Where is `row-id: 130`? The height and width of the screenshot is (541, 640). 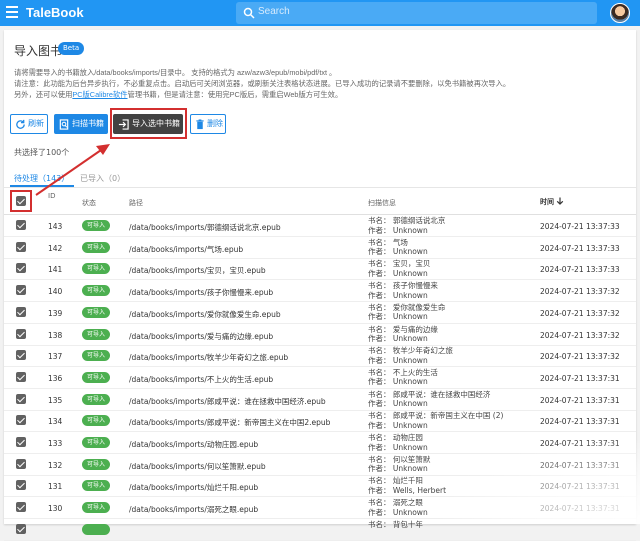 row-id: 130 is located at coordinates (55, 509).